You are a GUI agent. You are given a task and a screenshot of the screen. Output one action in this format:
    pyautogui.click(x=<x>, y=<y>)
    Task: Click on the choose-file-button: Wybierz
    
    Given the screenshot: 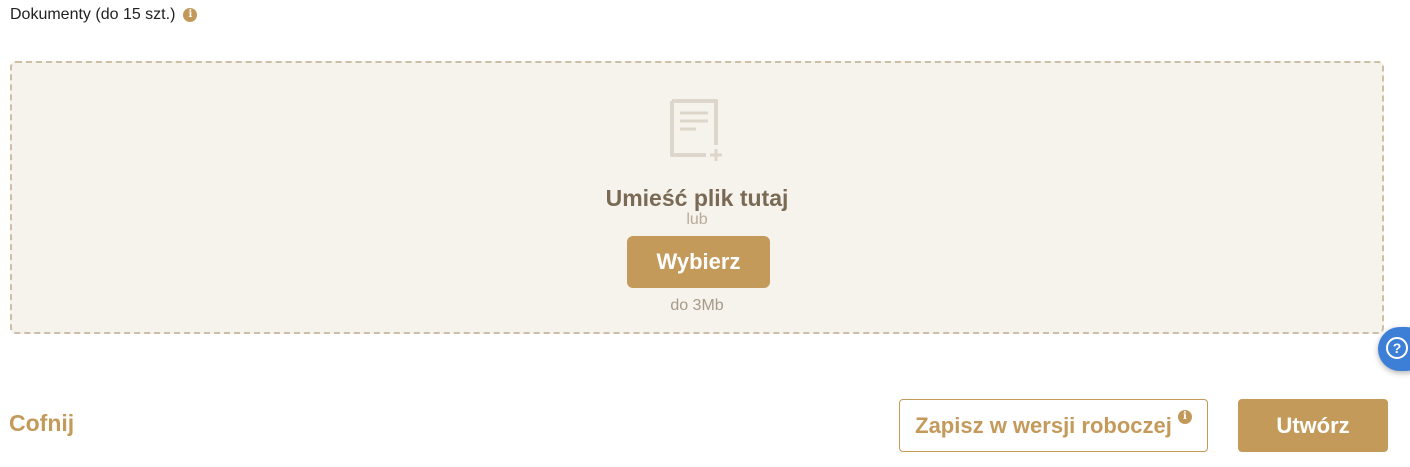 What is the action you would take?
    pyautogui.click(x=698, y=262)
    